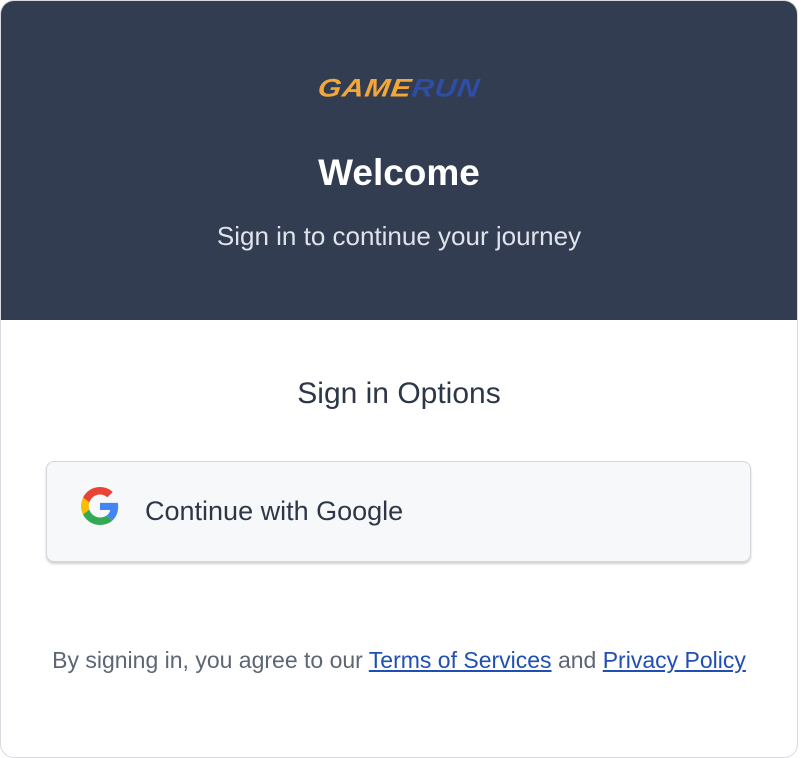 The height and width of the screenshot is (758, 802). I want to click on google-logo-icon, so click(100, 506).